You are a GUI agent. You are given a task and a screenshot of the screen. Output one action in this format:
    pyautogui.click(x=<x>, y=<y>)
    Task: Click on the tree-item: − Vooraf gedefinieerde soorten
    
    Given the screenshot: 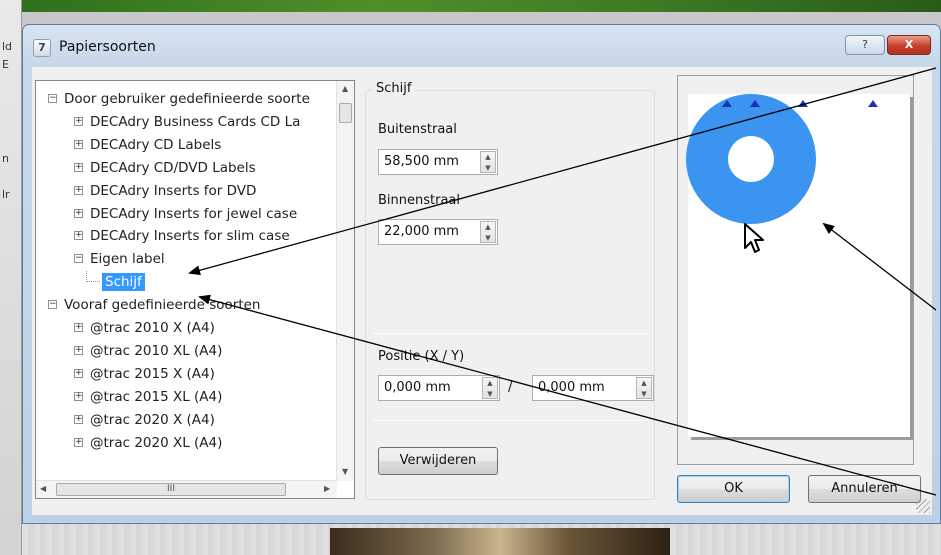 What is the action you would take?
    pyautogui.click(x=154, y=305)
    